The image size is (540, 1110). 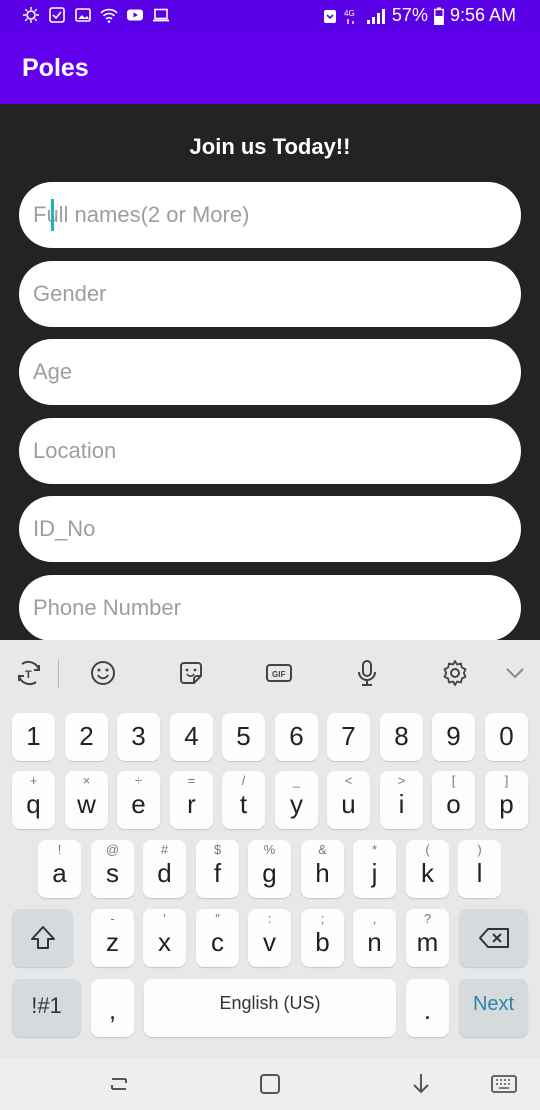 What do you see at coordinates (269, 938) in the screenshot?
I see `key-v: :v` at bounding box center [269, 938].